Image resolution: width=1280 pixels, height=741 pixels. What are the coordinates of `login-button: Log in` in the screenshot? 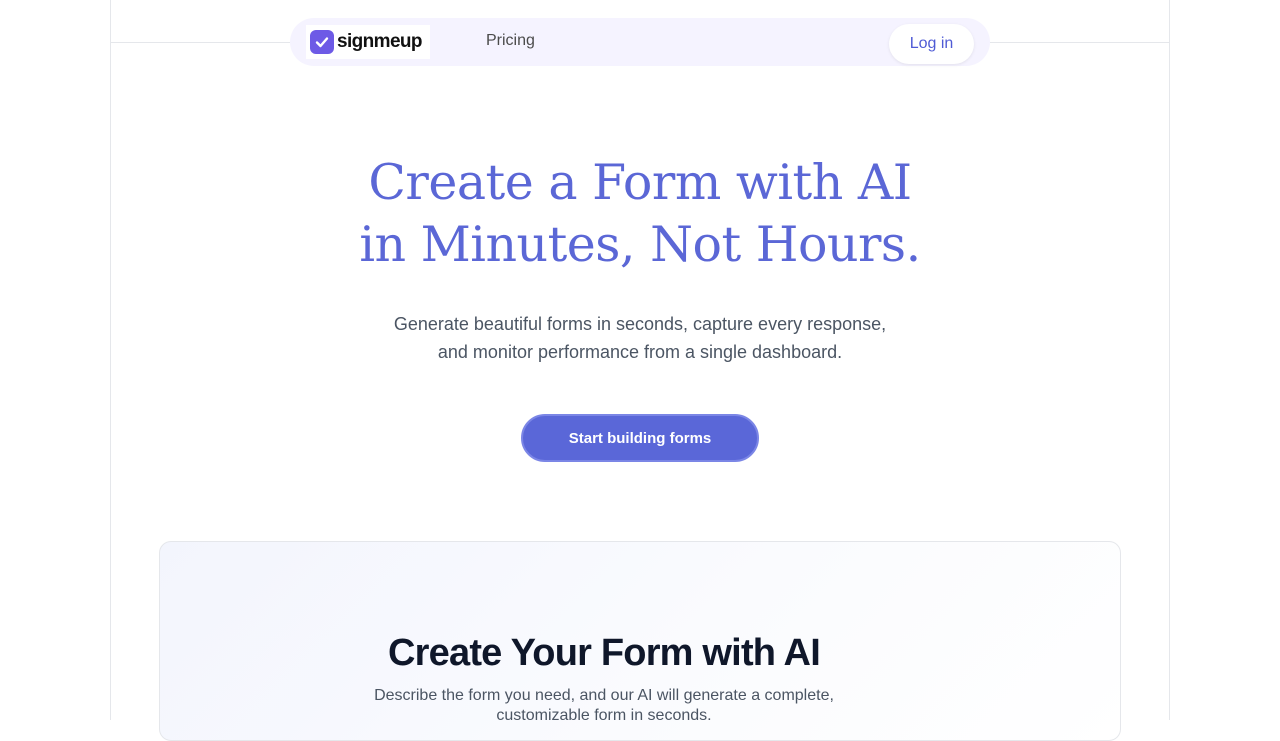 It's located at (931, 44).